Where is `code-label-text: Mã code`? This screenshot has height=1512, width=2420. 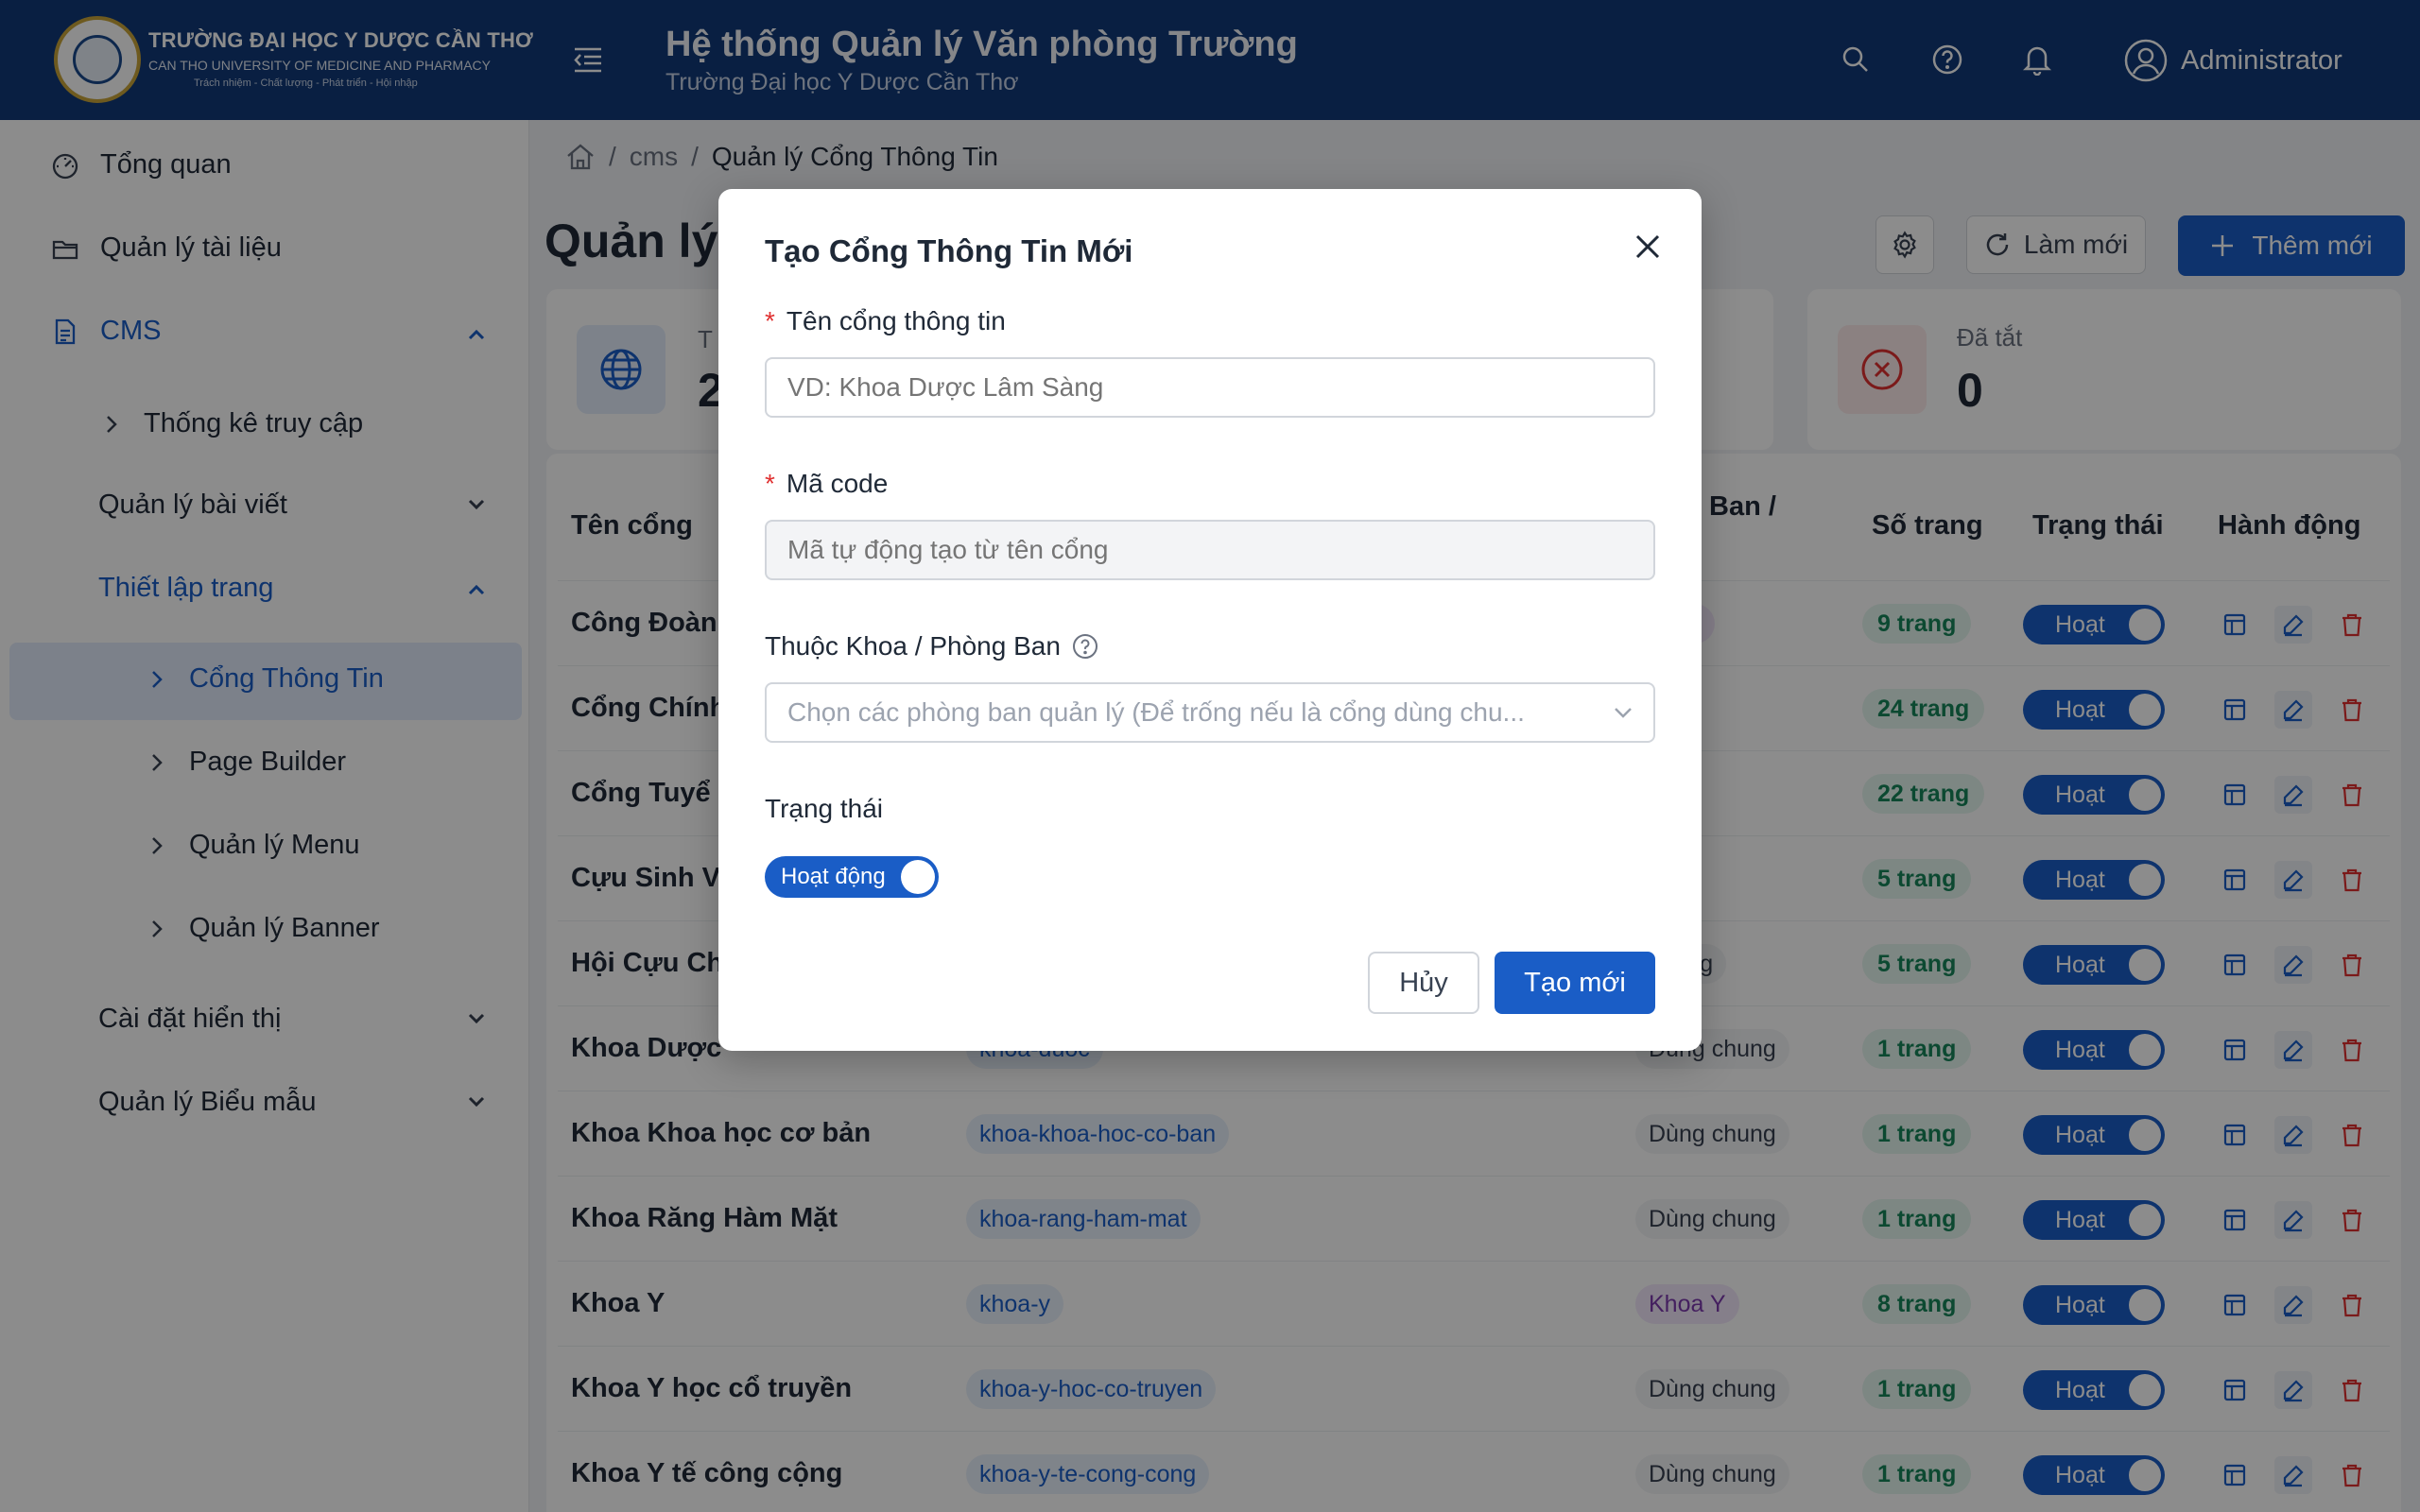 code-label-text: Mã code is located at coordinates (838, 483).